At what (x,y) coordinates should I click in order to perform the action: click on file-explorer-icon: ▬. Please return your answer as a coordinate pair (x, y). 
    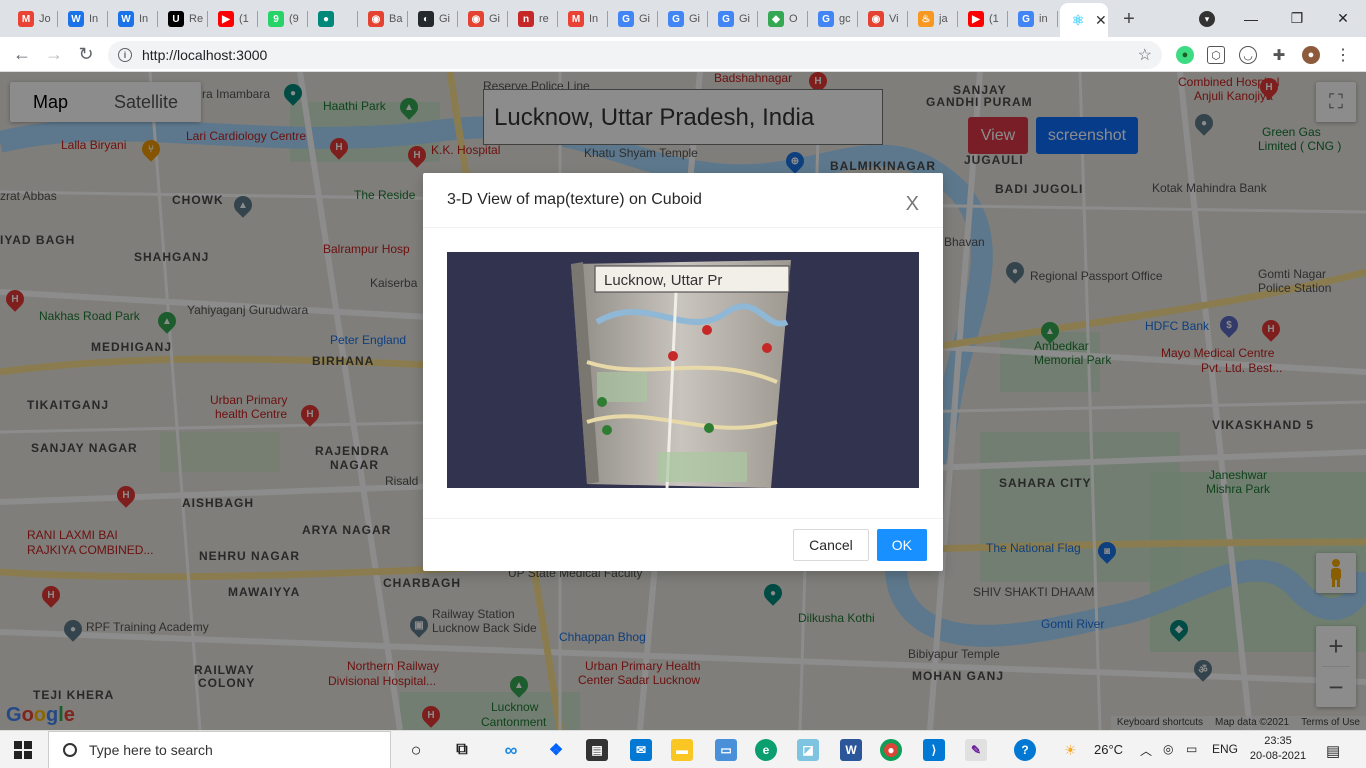
    Looking at the image, I should click on (682, 750).